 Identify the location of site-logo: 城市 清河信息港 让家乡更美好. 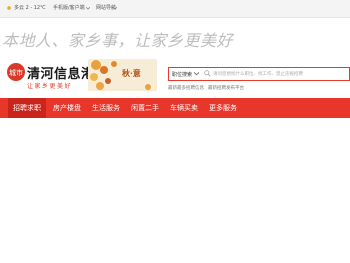
(50, 78).